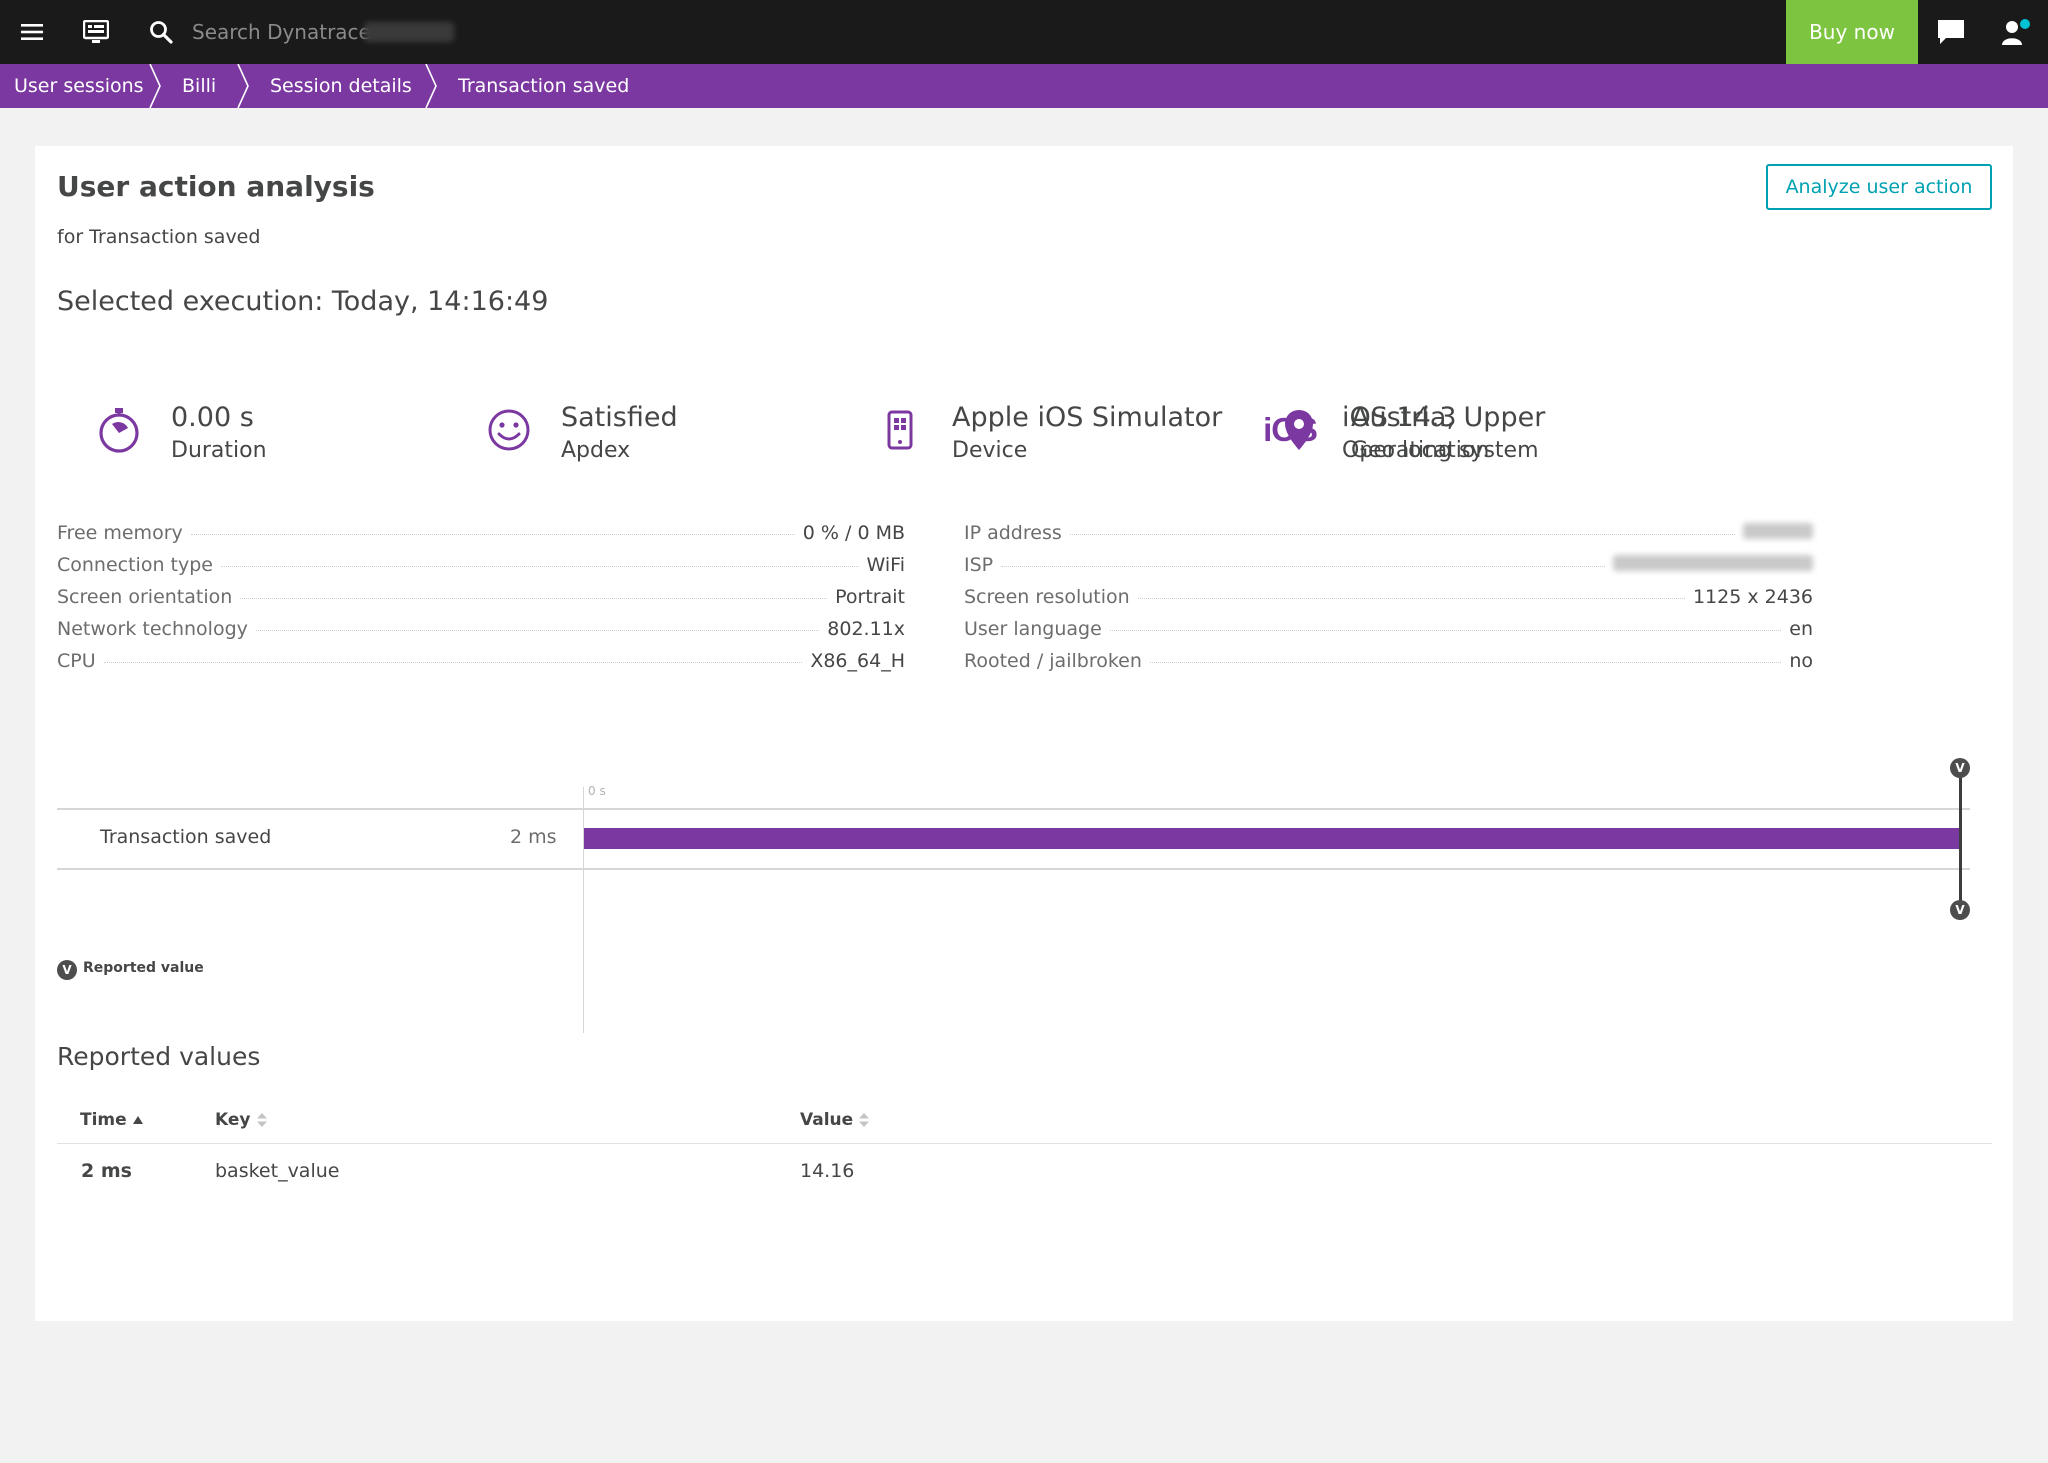 The width and height of the screenshot is (2048, 1463). What do you see at coordinates (96, 32) in the screenshot?
I see `dashboard-screen-icon` at bounding box center [96, 32].